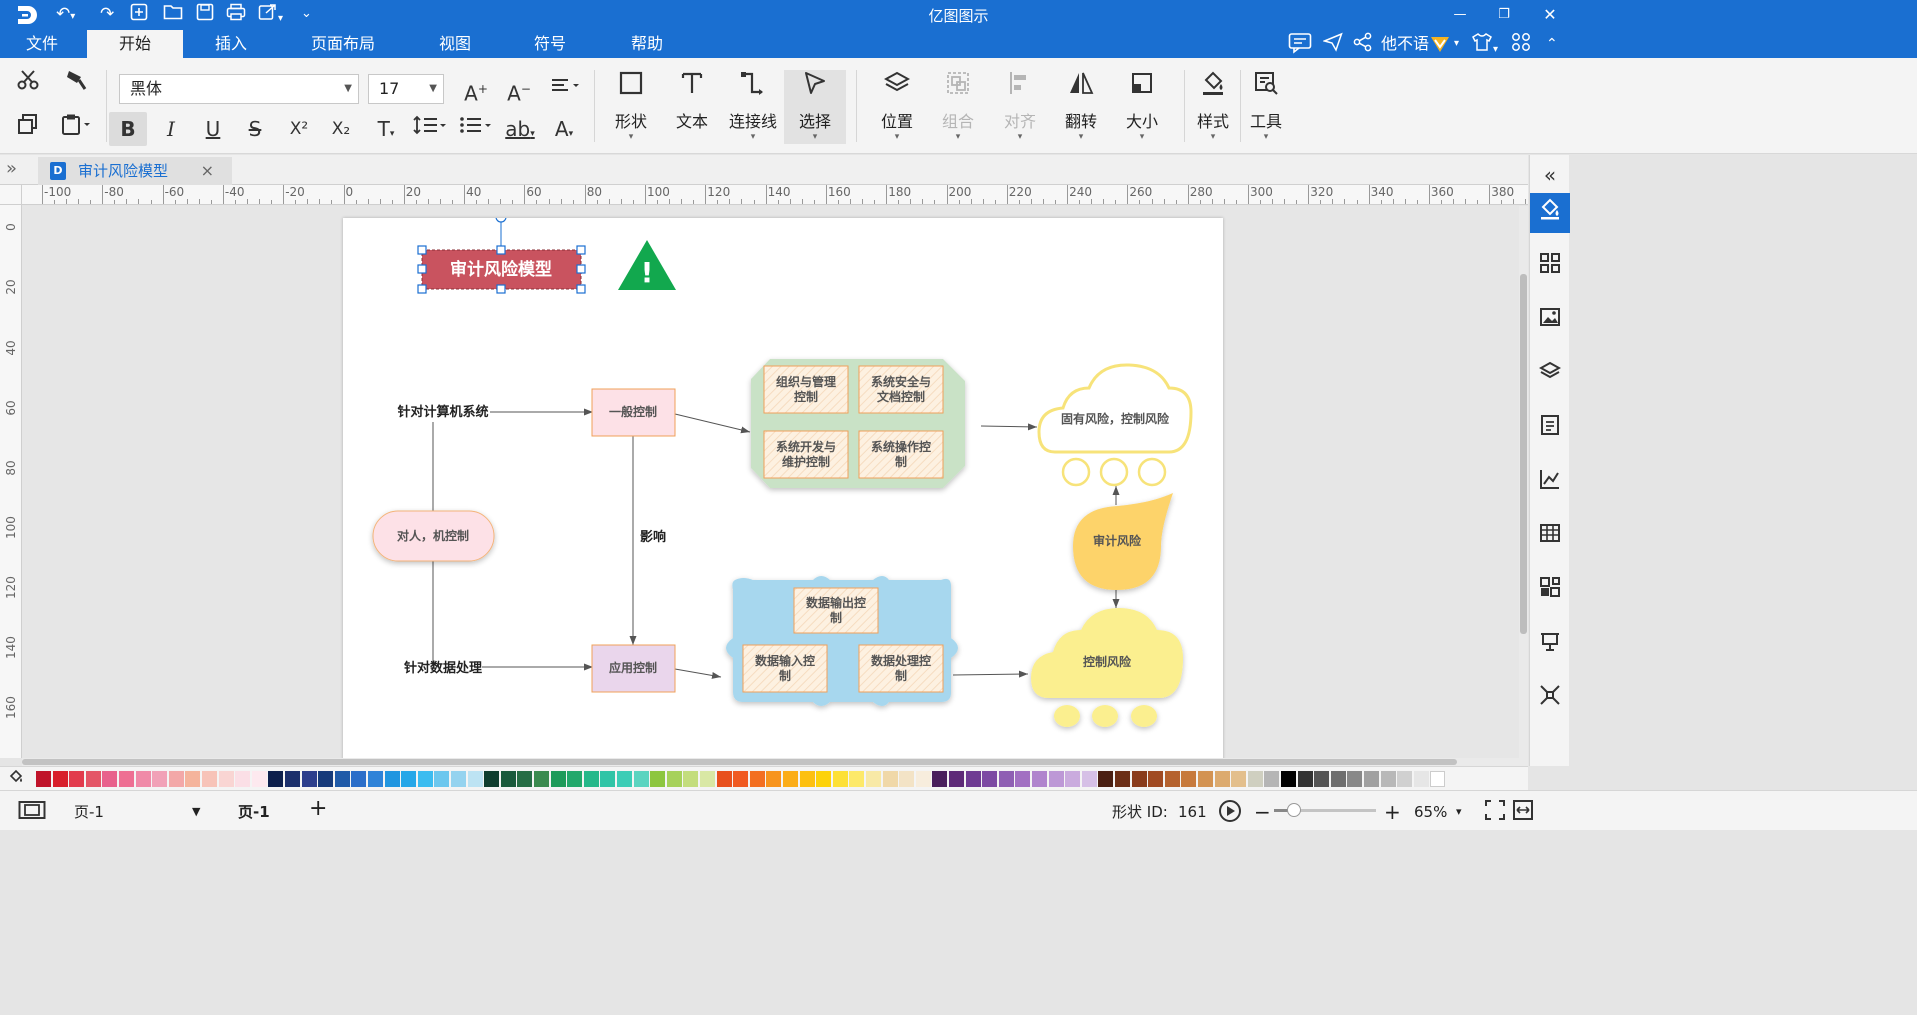 The height and width of the screenshot is (1015, 1917). I want to click on zoom-in-button: +, so click(1392, 812).